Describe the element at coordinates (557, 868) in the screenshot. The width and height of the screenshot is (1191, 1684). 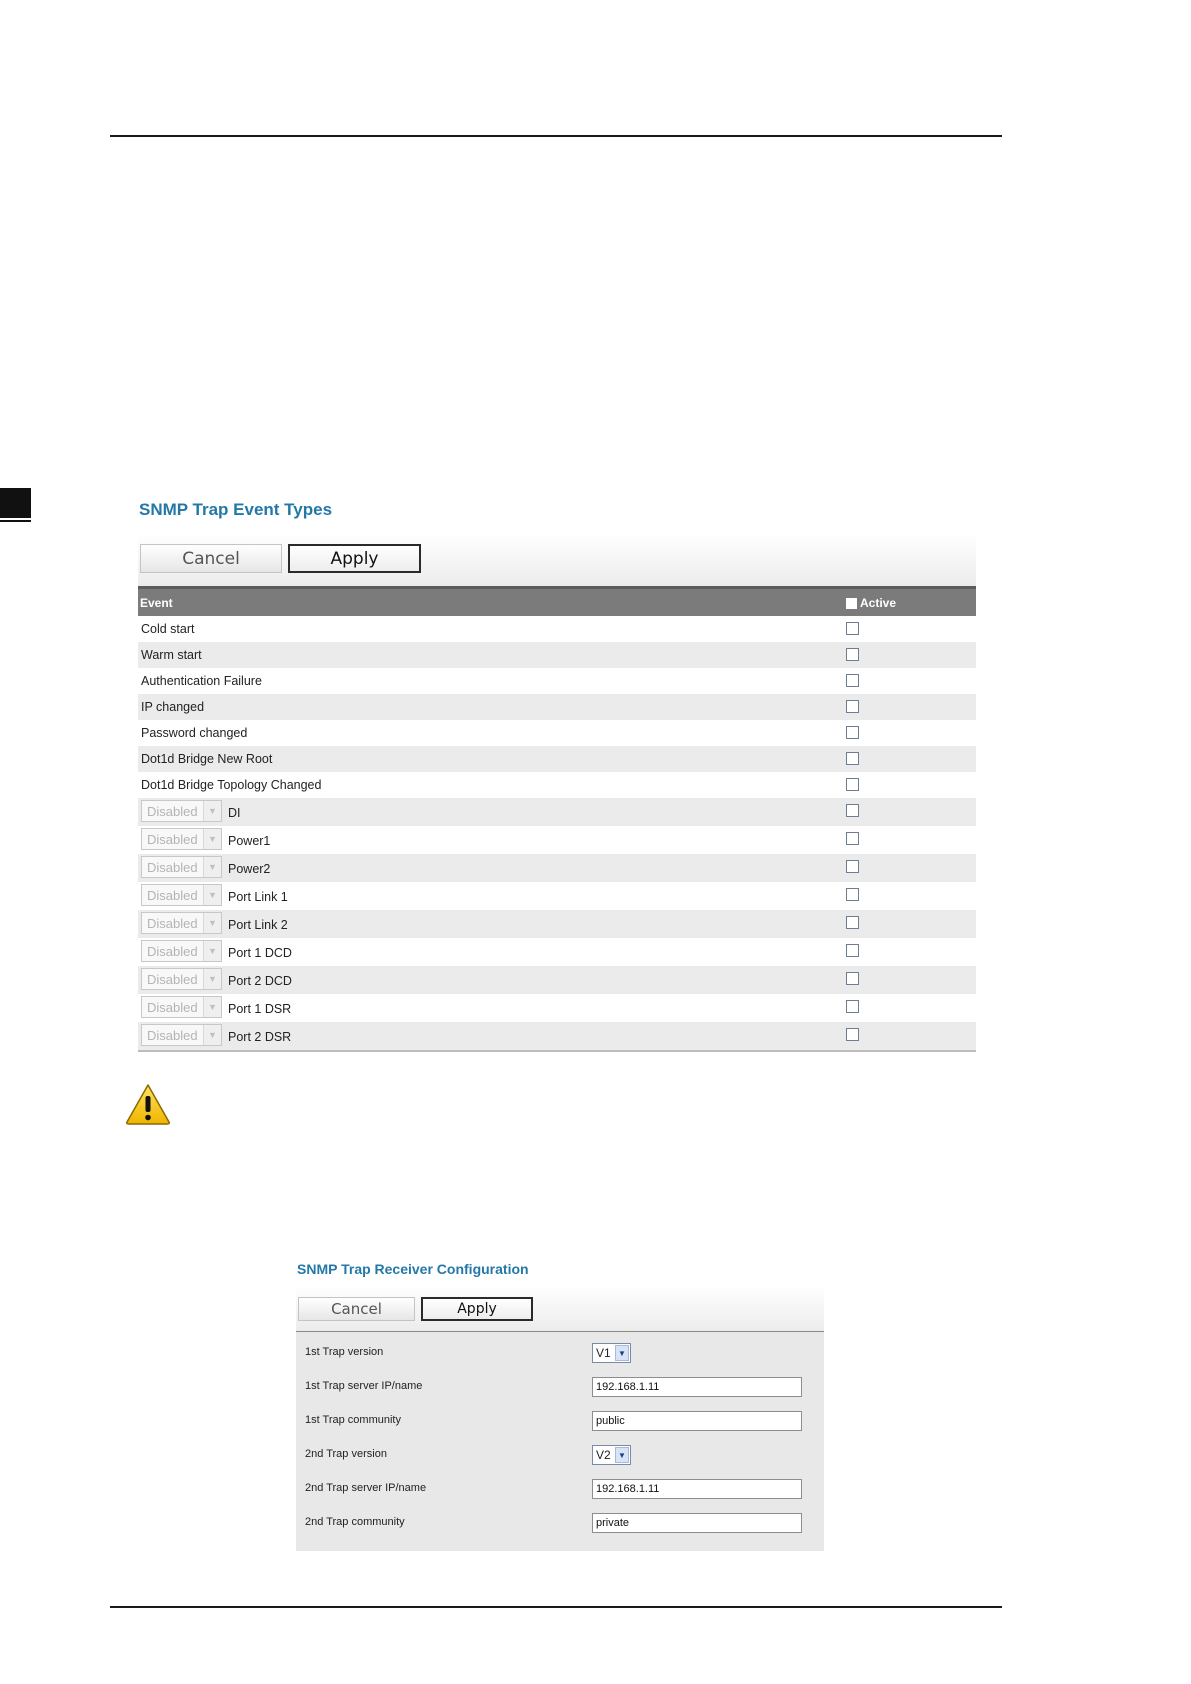
I see `table-row: Disabled ▼ Power2` at that location.